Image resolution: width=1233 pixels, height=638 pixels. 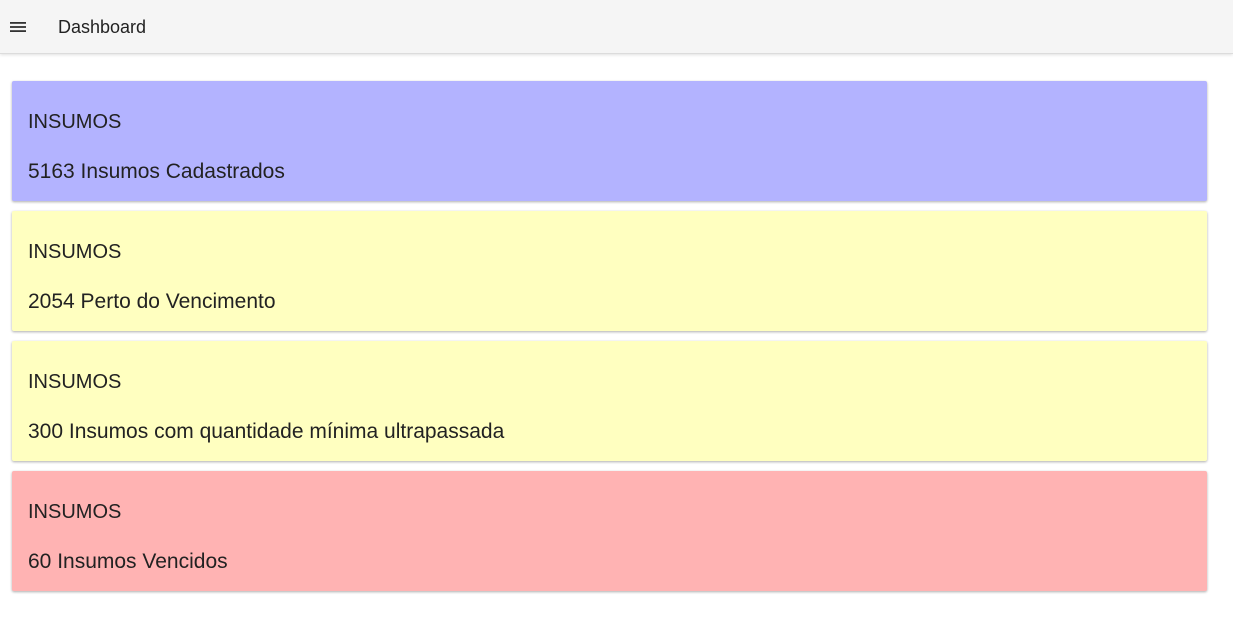 I want to click on hamburger-menu-icon, so click(x=18, y=27).